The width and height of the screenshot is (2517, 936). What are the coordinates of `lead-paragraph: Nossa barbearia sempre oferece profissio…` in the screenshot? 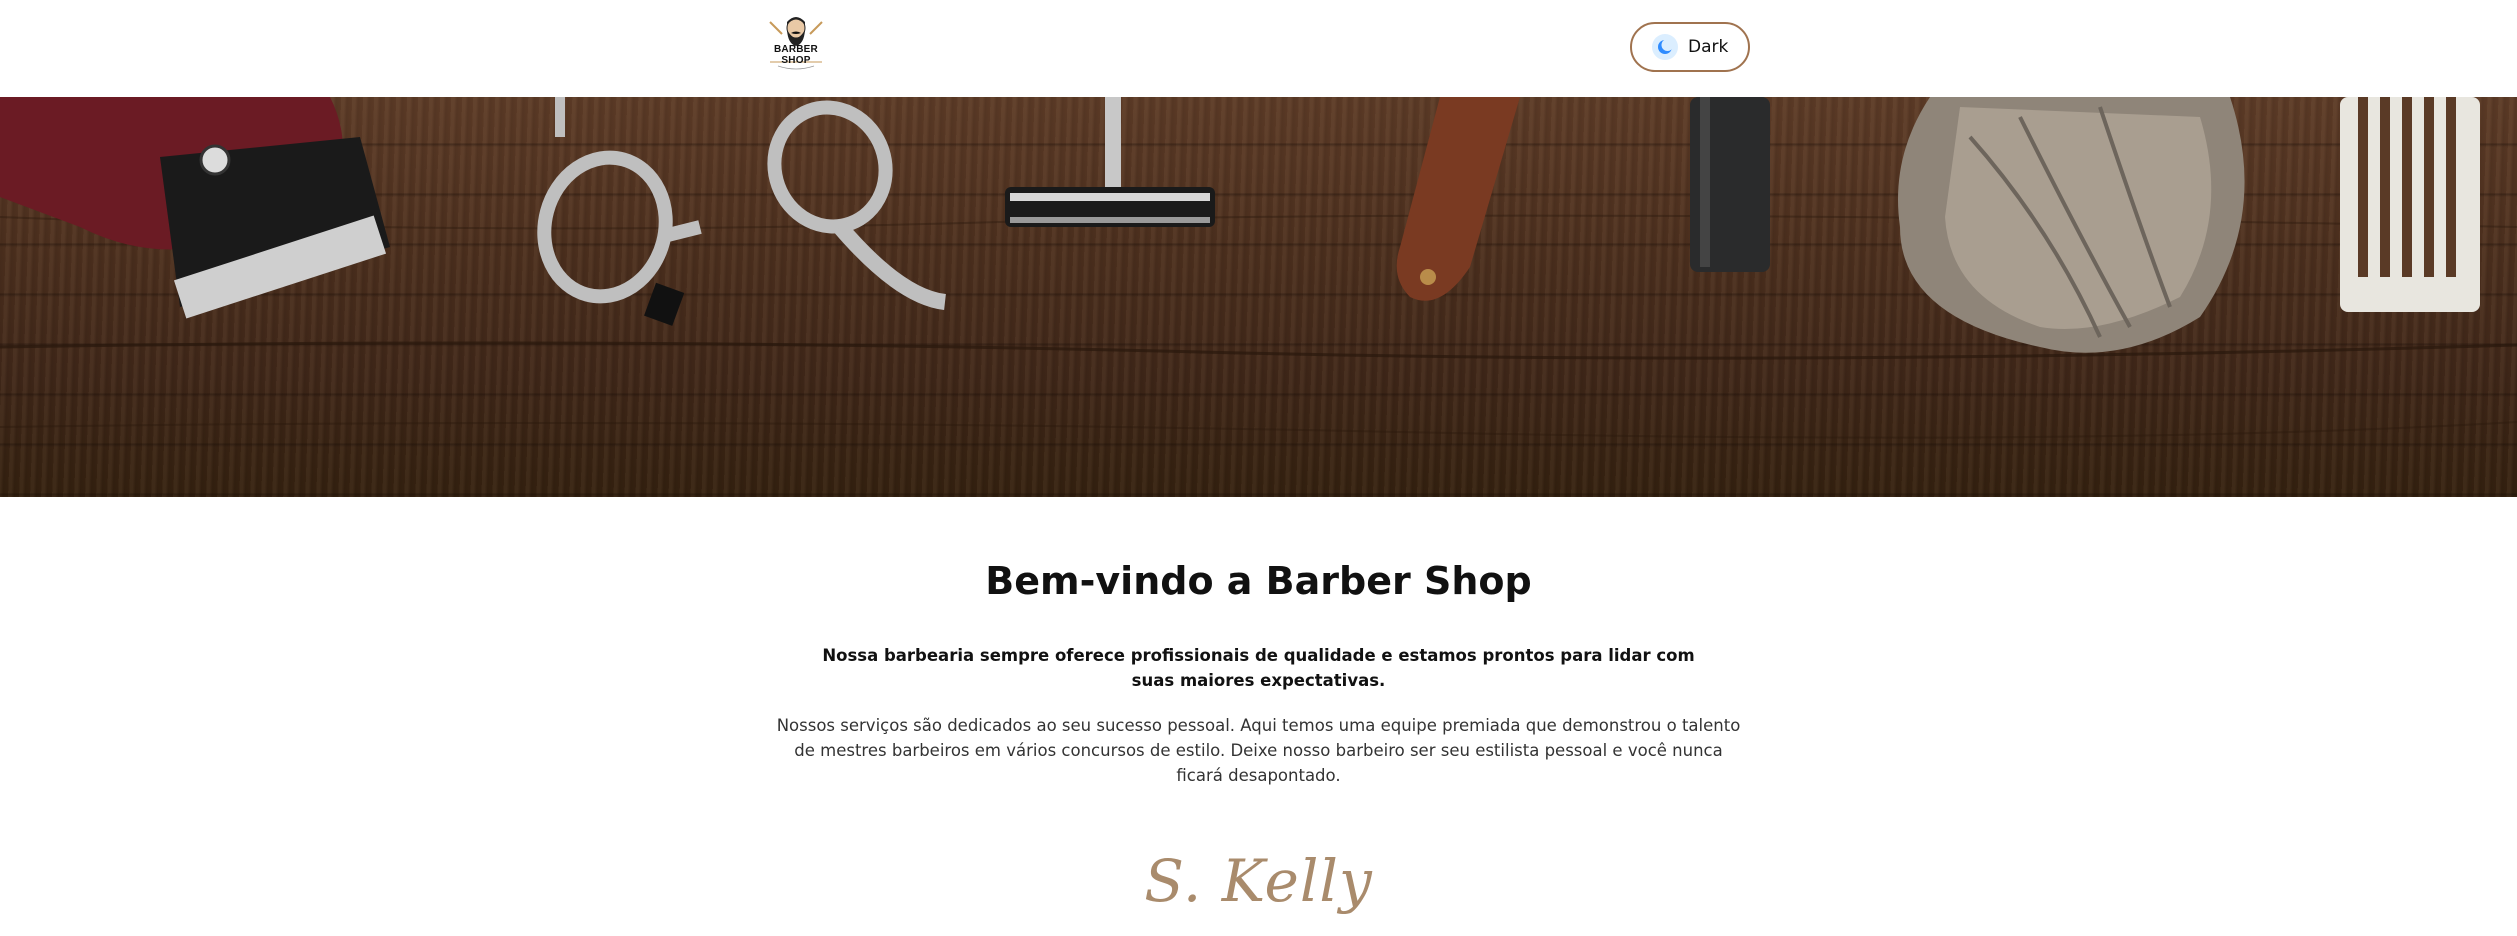 It's located at (1258, 668).